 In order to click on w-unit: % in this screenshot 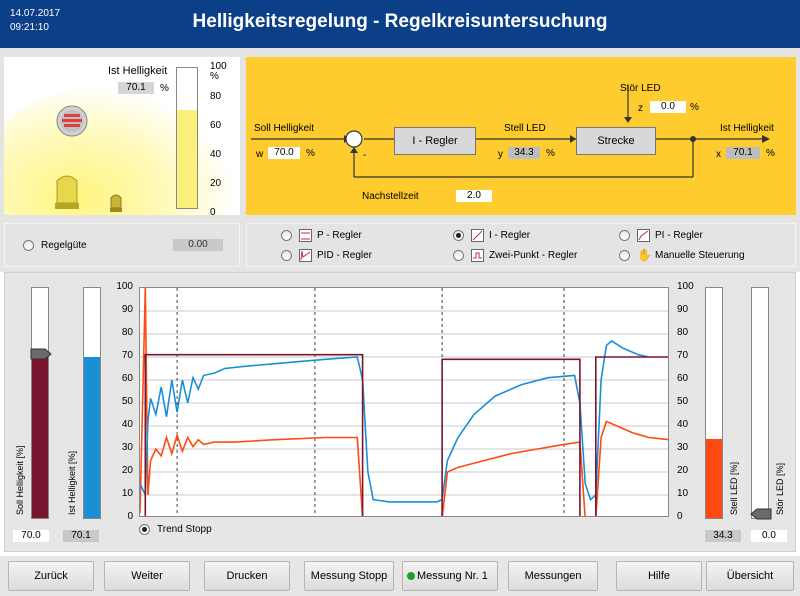, I will do `click(310, 153)`.